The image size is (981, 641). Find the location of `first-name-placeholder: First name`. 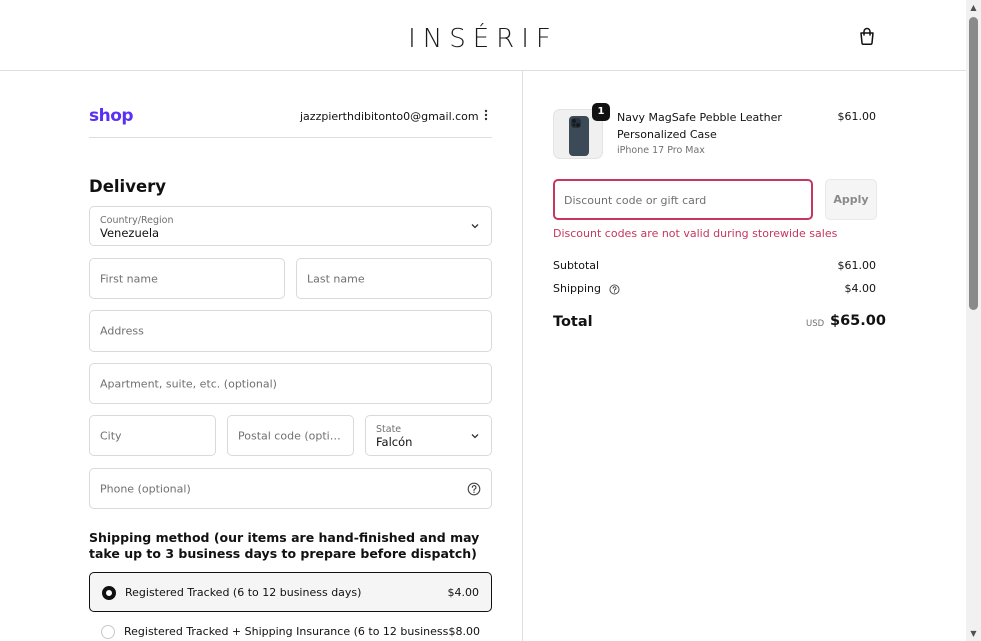

first-name-placeholder: First name is located at coordinates (129, 278).